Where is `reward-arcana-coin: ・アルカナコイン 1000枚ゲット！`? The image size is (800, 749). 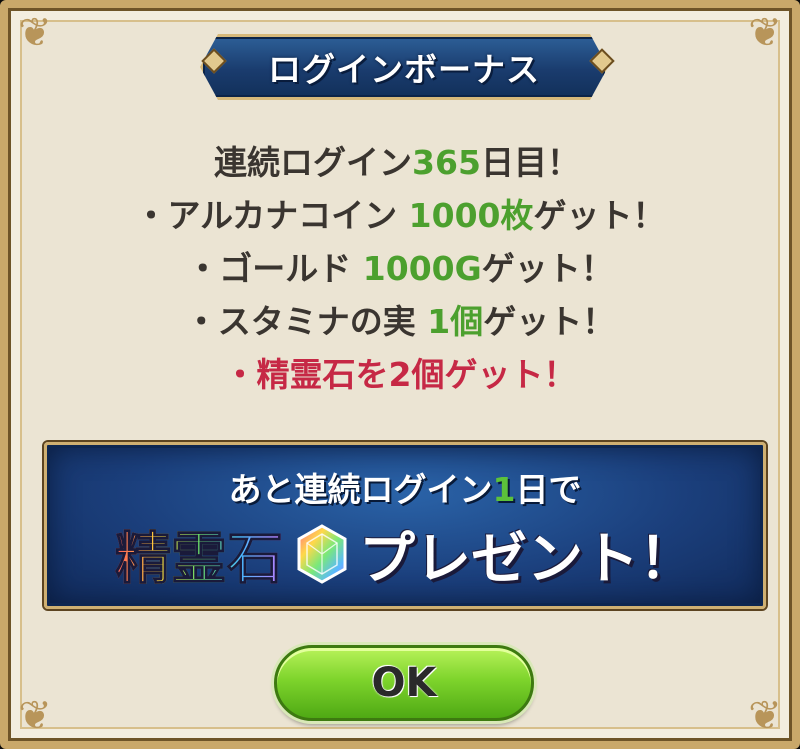
reward-arcana-coin: ・アルカナコイン 1000枚ゲット！ is located at coordinates (400, 215).